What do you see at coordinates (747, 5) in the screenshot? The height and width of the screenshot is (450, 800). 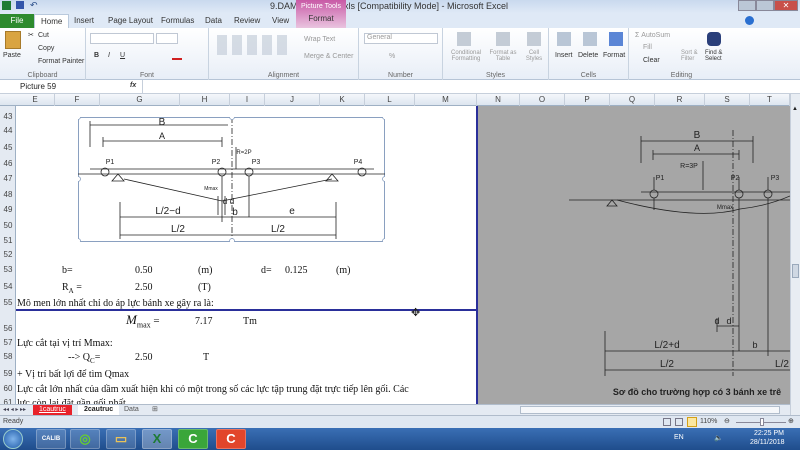 I see `minimize-button` at bounding box center [747, 5].